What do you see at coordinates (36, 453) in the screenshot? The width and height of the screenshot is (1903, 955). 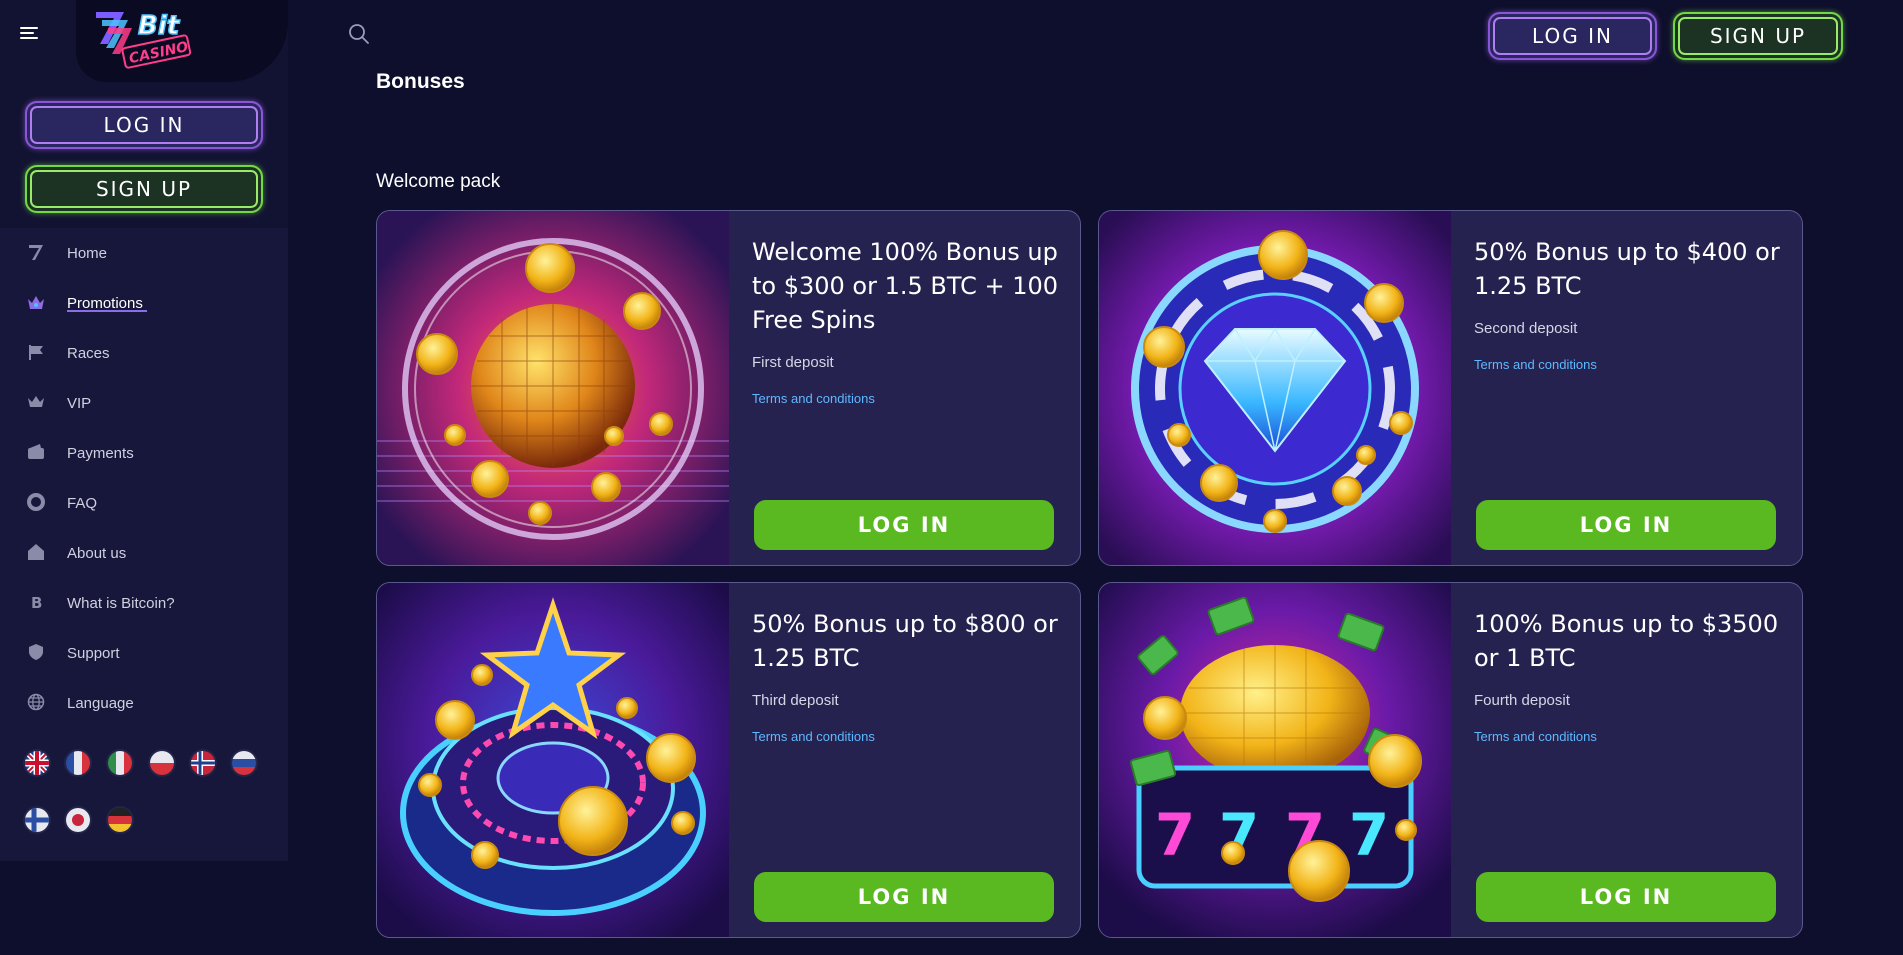 I see `wallet-icon` at bounding box center [36, 453].